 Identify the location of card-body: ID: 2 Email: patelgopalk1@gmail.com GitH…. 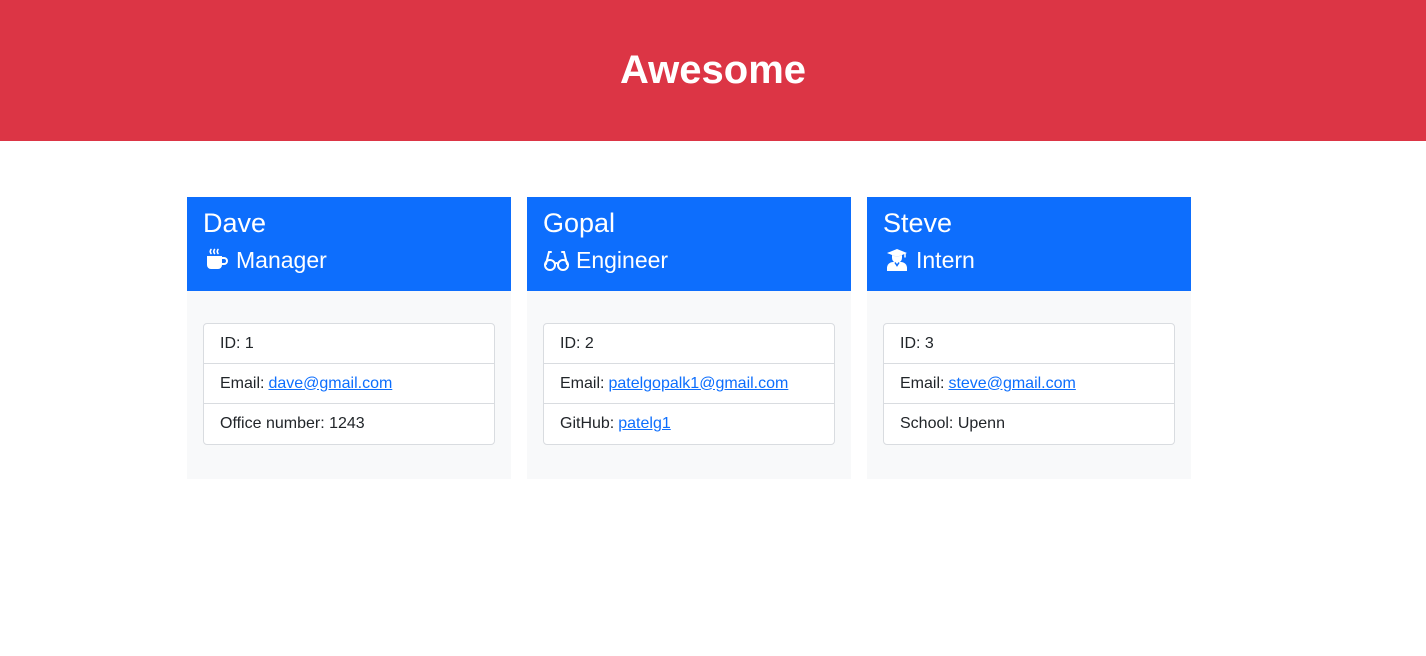
(689, 368).